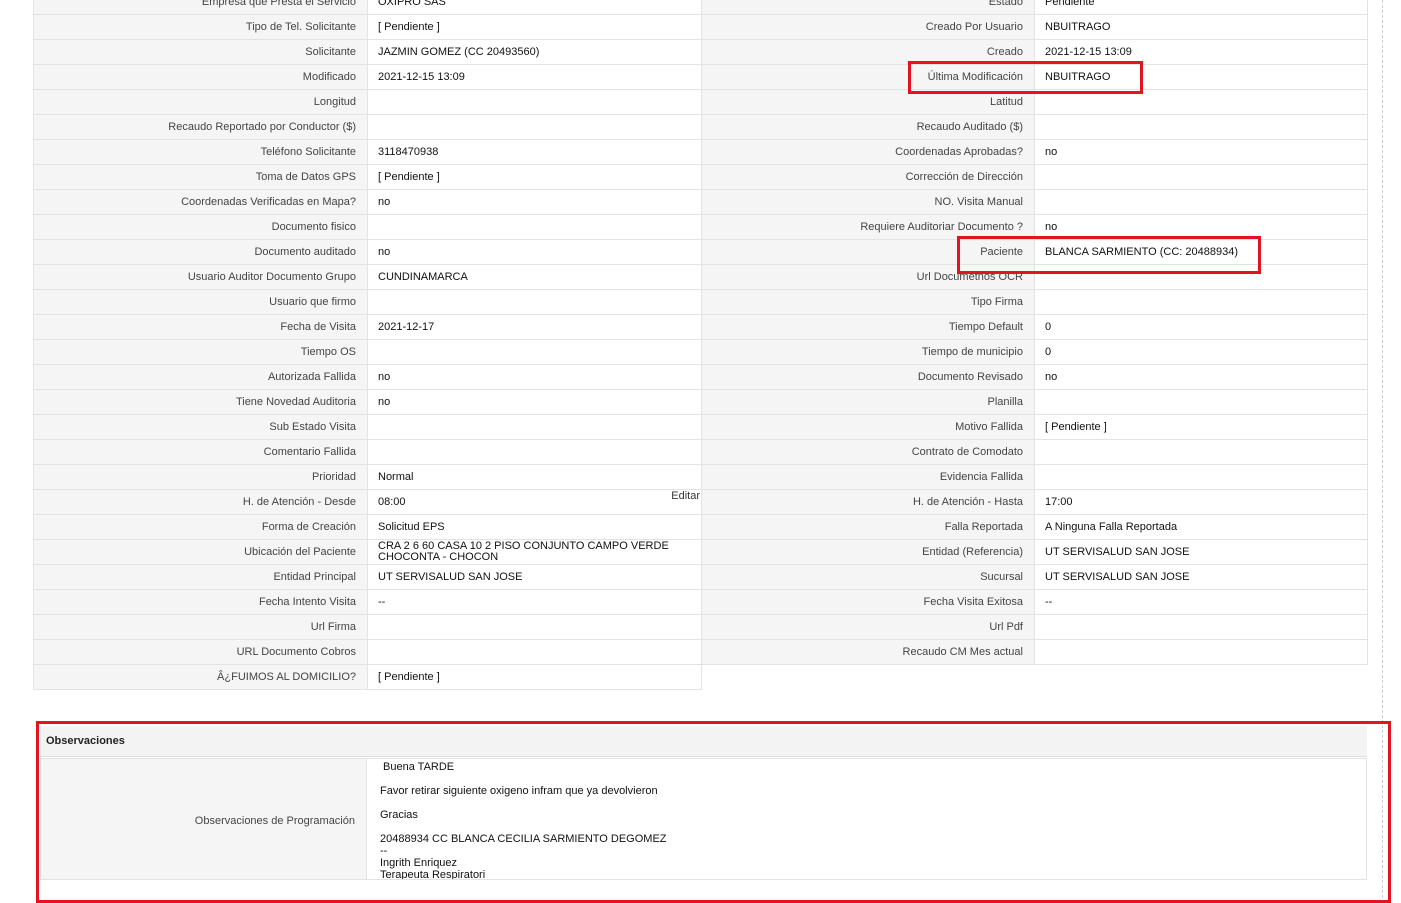 This screenshot has height=903, width=1401. Describe the element at coordinates (534, 152) in the screenshot. I see `field-value: 3118470938` at that location.